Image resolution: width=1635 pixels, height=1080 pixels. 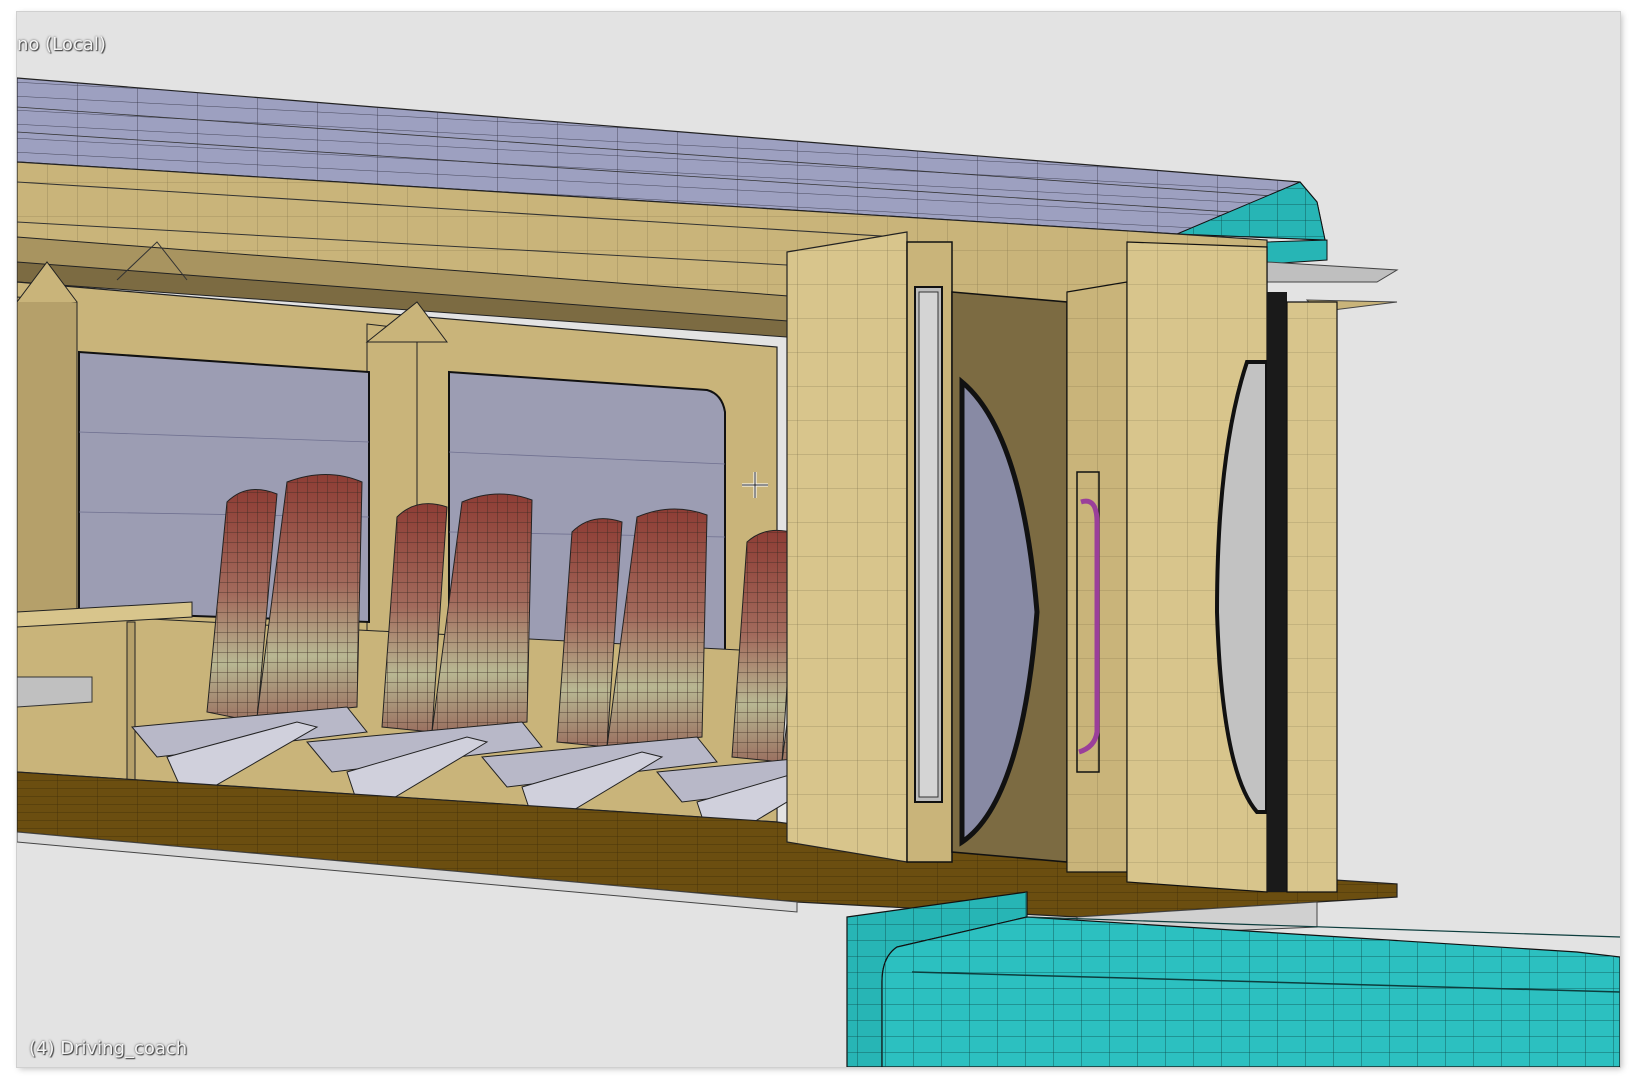 What do you see at coordinates (61, 44) in the screenshot?
I see `viewport-view-label: no (Local)` at bounding box center [61, 44].